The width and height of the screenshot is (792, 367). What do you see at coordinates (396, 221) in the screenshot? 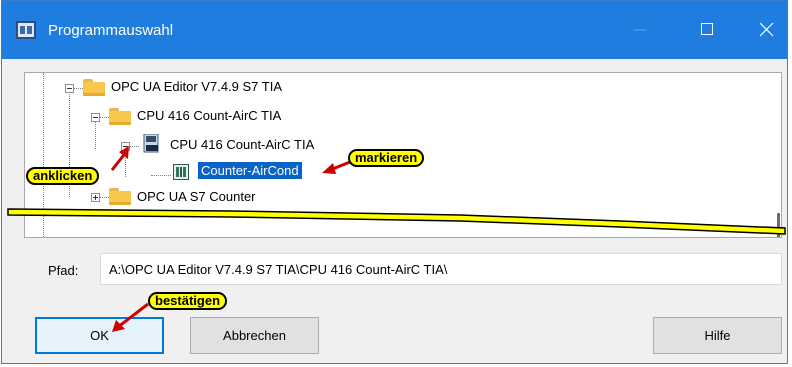
I see `torn-edge-band` at bounding box center [396, 221].